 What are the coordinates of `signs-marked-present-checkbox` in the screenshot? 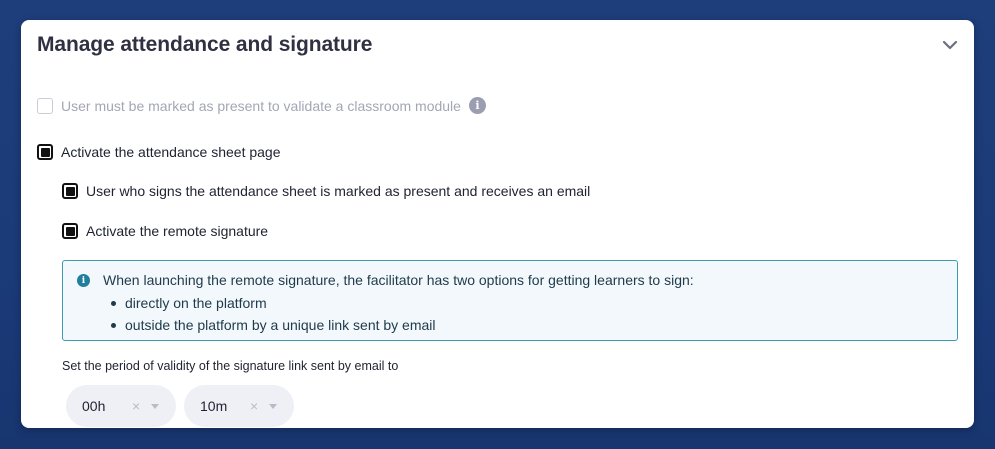 It's located at (70, 191).